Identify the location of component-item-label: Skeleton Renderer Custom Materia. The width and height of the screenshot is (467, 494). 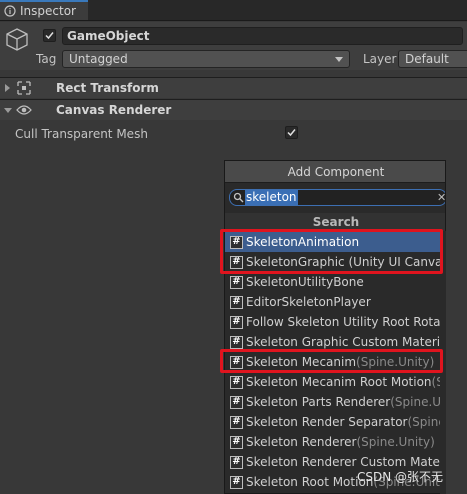
(346, 462).